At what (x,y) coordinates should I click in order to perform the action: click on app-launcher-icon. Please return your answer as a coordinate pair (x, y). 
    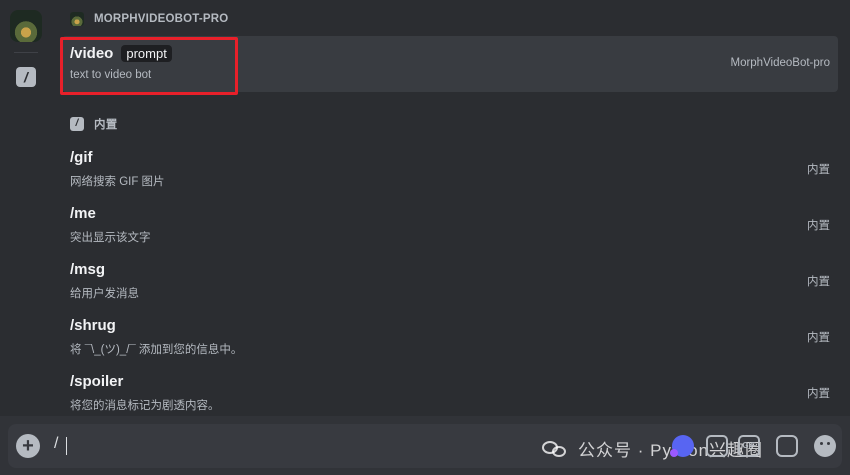
    Looking at the image, I should click on (682, 446).